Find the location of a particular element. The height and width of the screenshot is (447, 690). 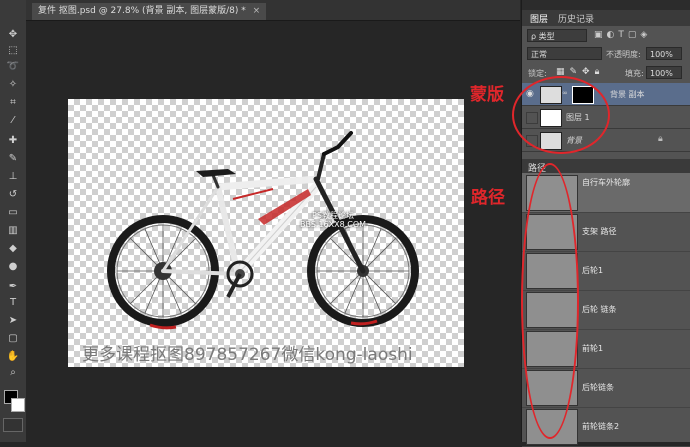

filter-icons: ▣◐T▢◈ is located at coordinates (639, 36).